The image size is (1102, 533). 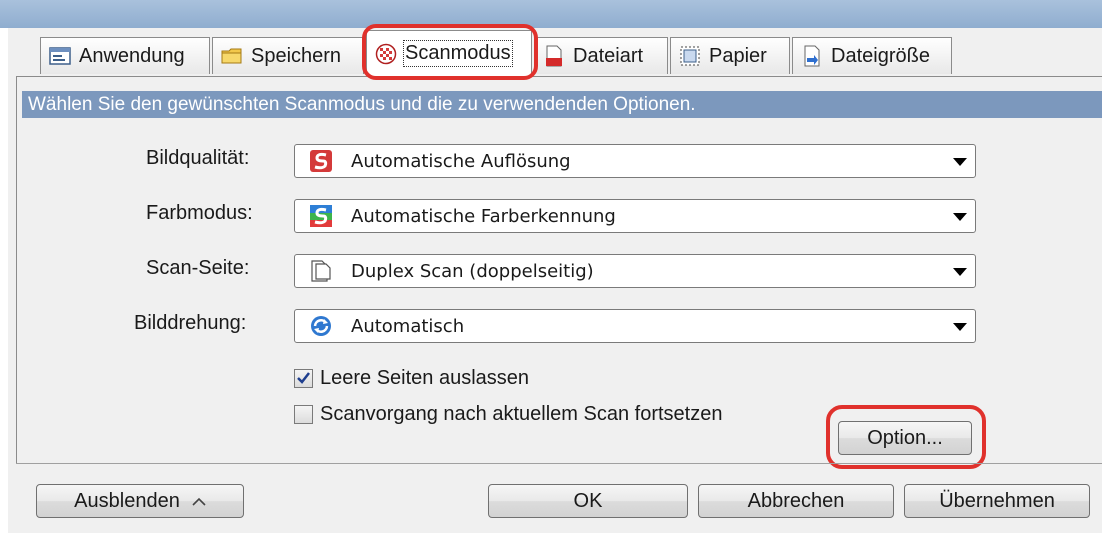 What do you see at coordinates (554, 56) in the screenshot?
I see `file-type-icon` at bounding box center [554, 56].